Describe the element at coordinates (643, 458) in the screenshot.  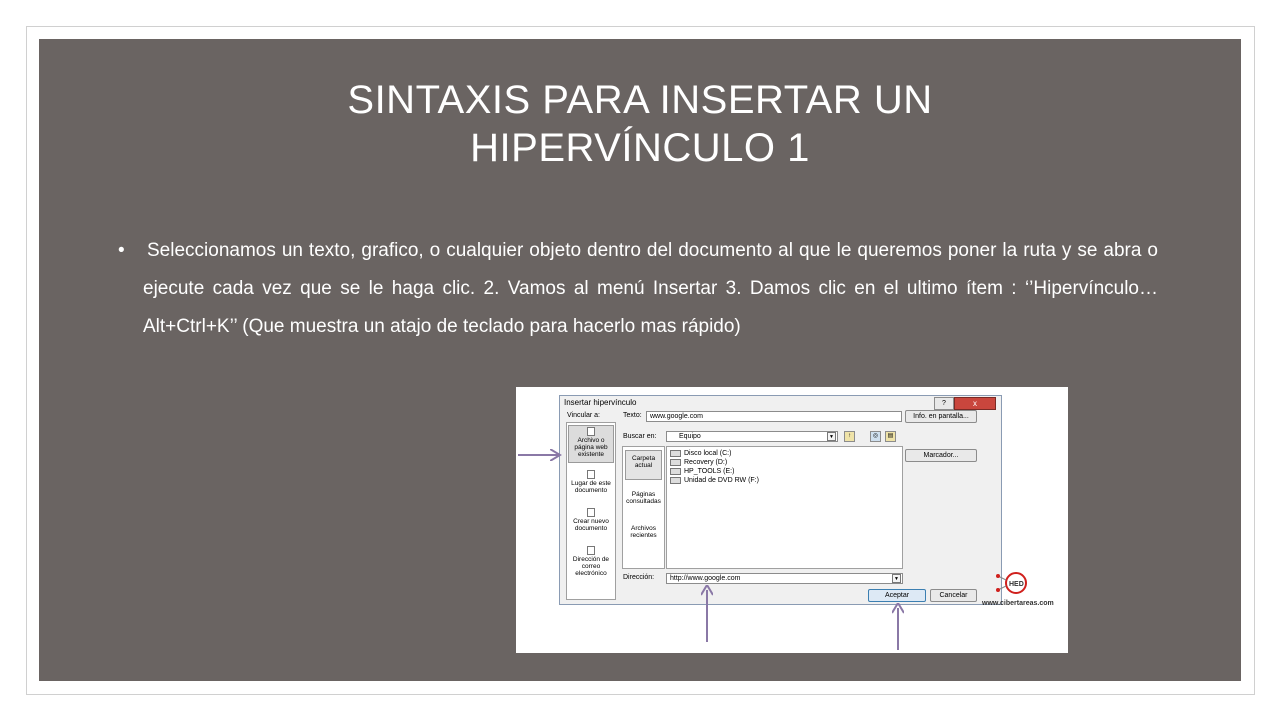
I see `carpeta-l1: Carpeta` at that location.